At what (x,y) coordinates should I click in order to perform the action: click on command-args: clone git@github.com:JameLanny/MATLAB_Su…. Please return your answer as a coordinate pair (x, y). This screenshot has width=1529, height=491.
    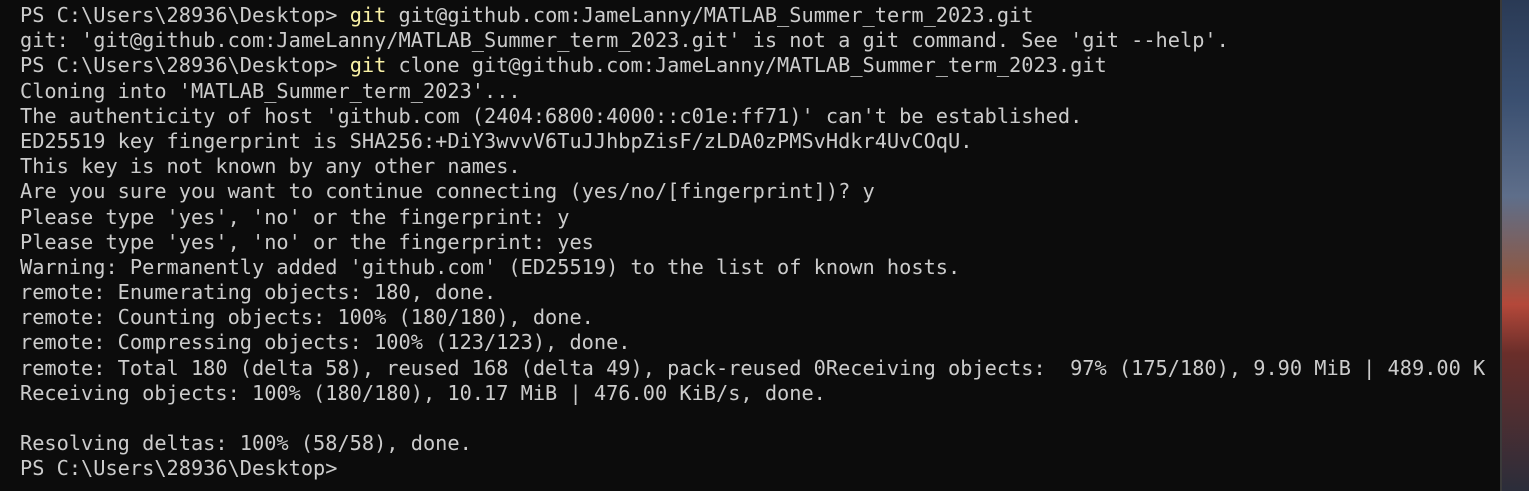
    Looking at the image, I should click on (746, 65).